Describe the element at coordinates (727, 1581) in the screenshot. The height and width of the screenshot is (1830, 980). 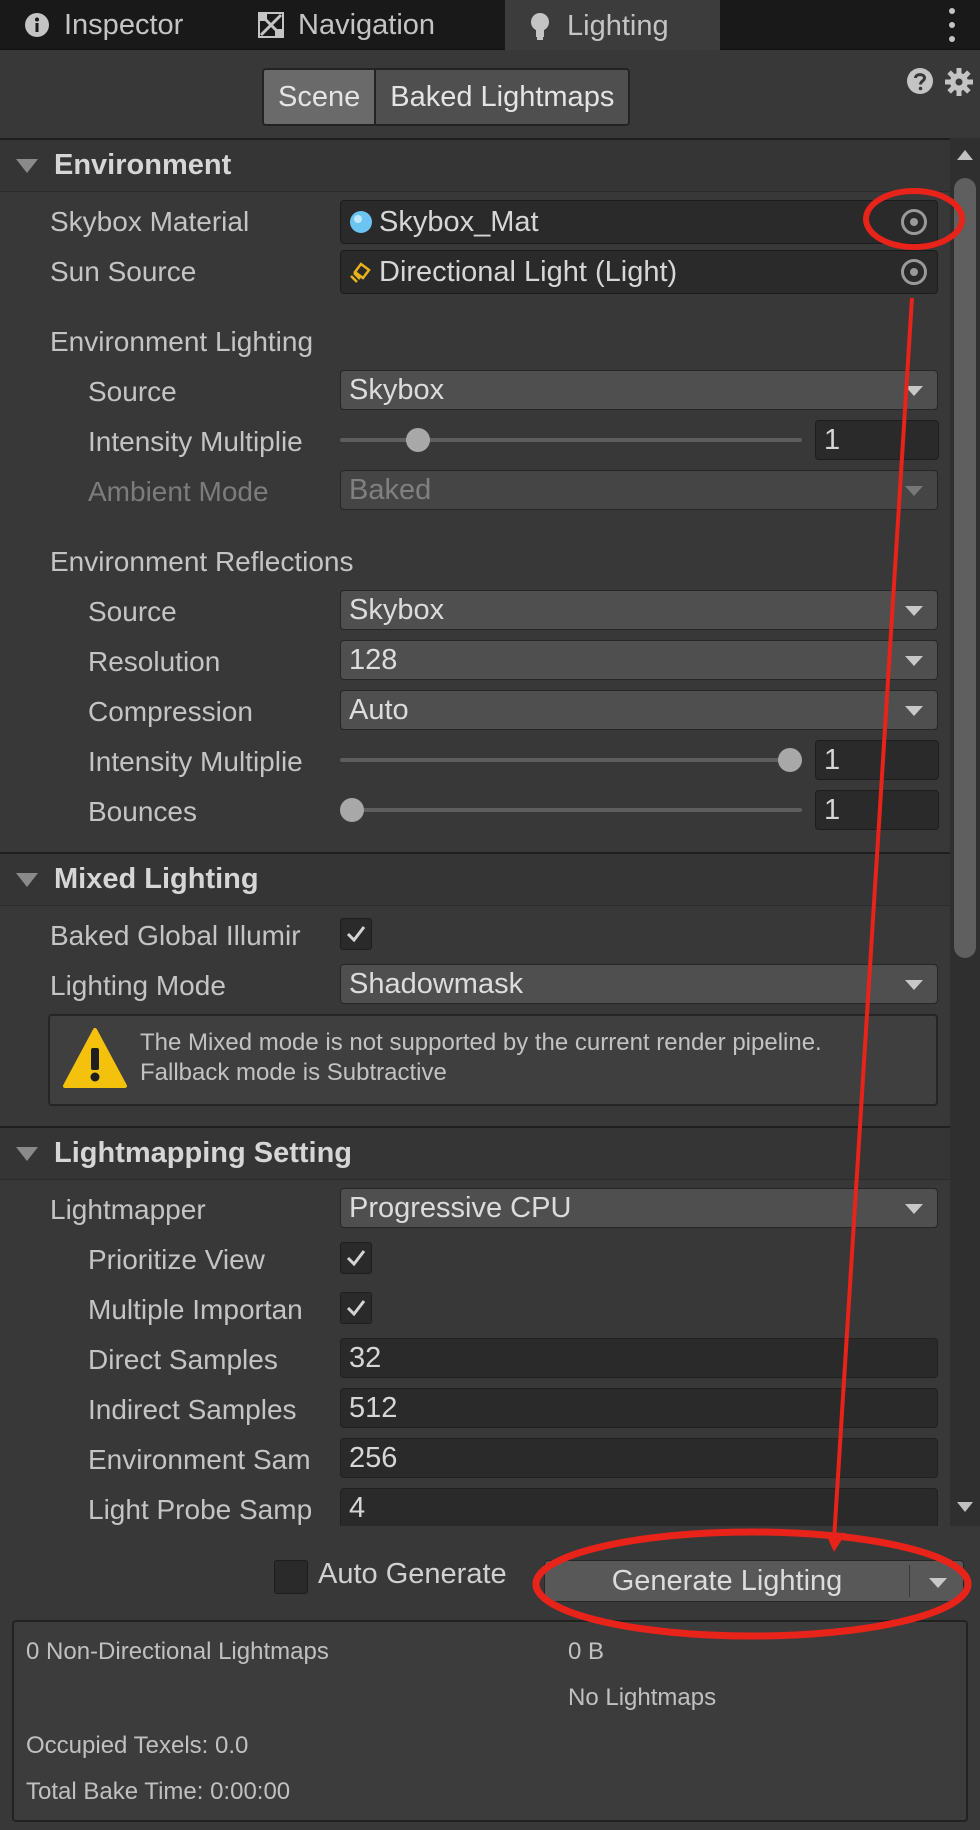
I see `generate-lighting-label: Generate Lighting` at that location.